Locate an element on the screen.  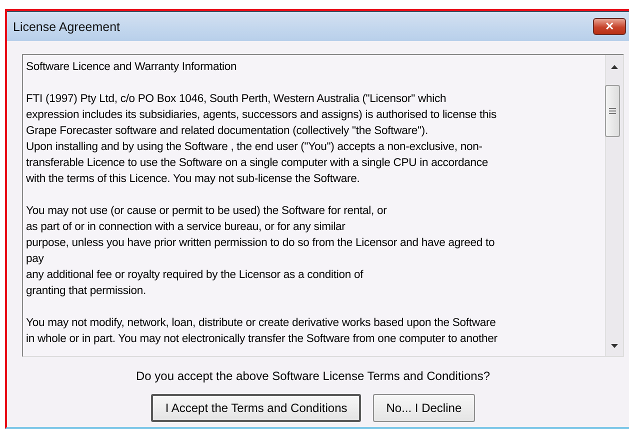
license-text-line: You may not modify, network, loan, distribute or create derivative works based upon the Software is located at coordinates (261, 323).